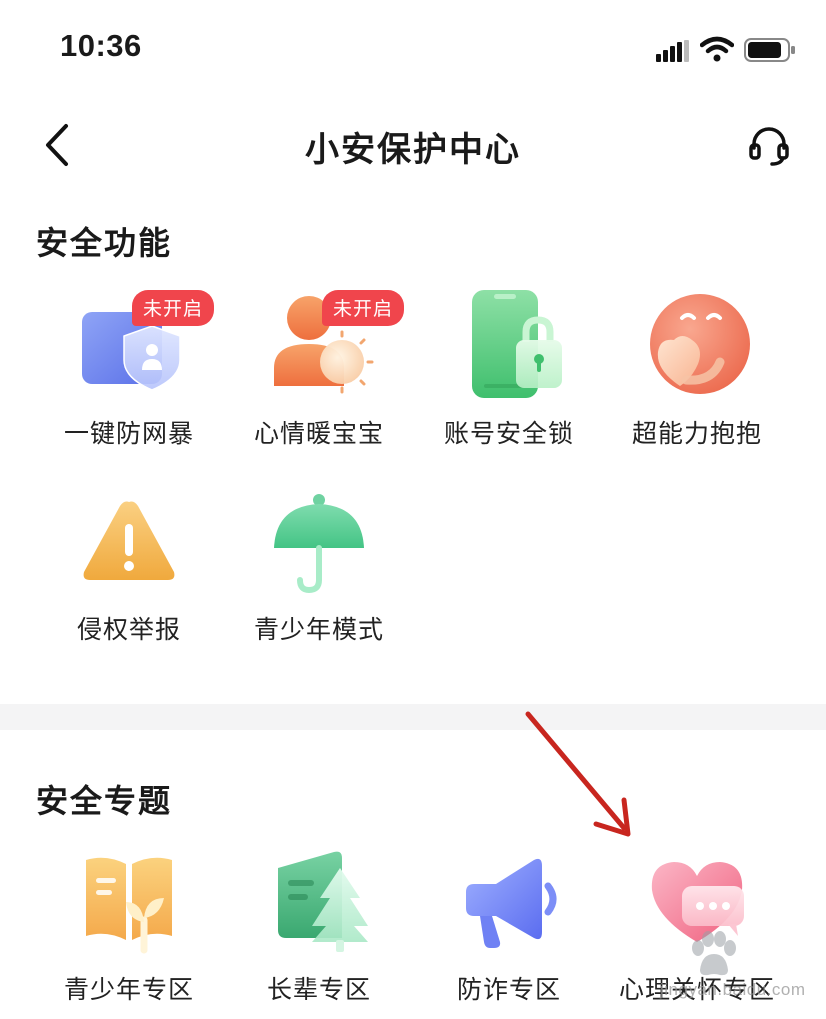  Describe the element at coordinates (769, 50) in the screenshot. I see `battery-icon` at that location.